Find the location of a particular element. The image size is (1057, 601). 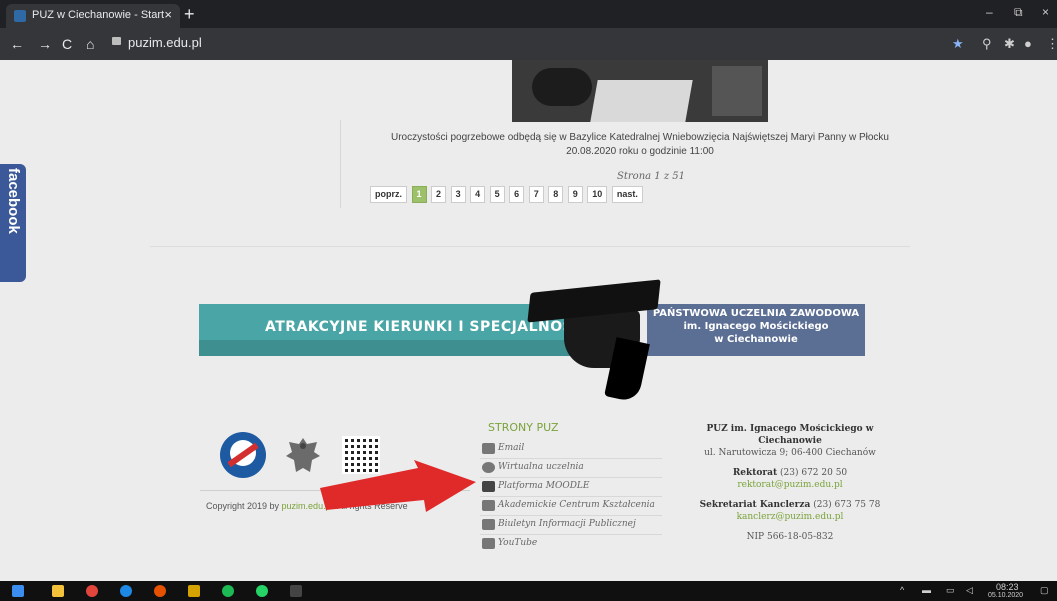

page-button-3: 3 is located at coordinates (458, 194).